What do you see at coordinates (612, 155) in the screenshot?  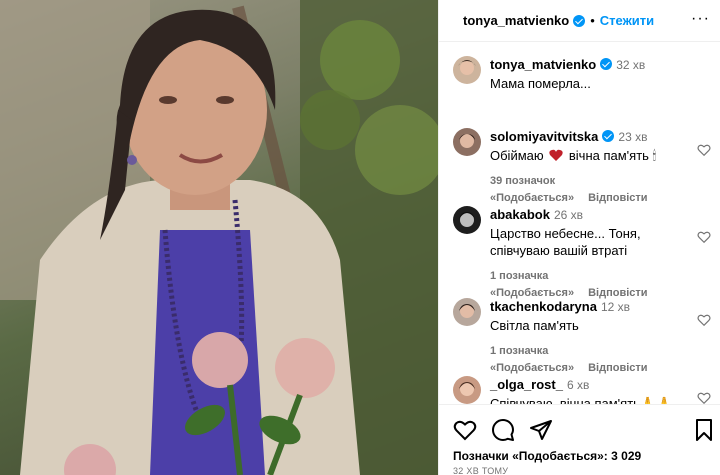 I see `comment-text-end: вічна пам'ять 🕯` at bounding box center [612, 155].